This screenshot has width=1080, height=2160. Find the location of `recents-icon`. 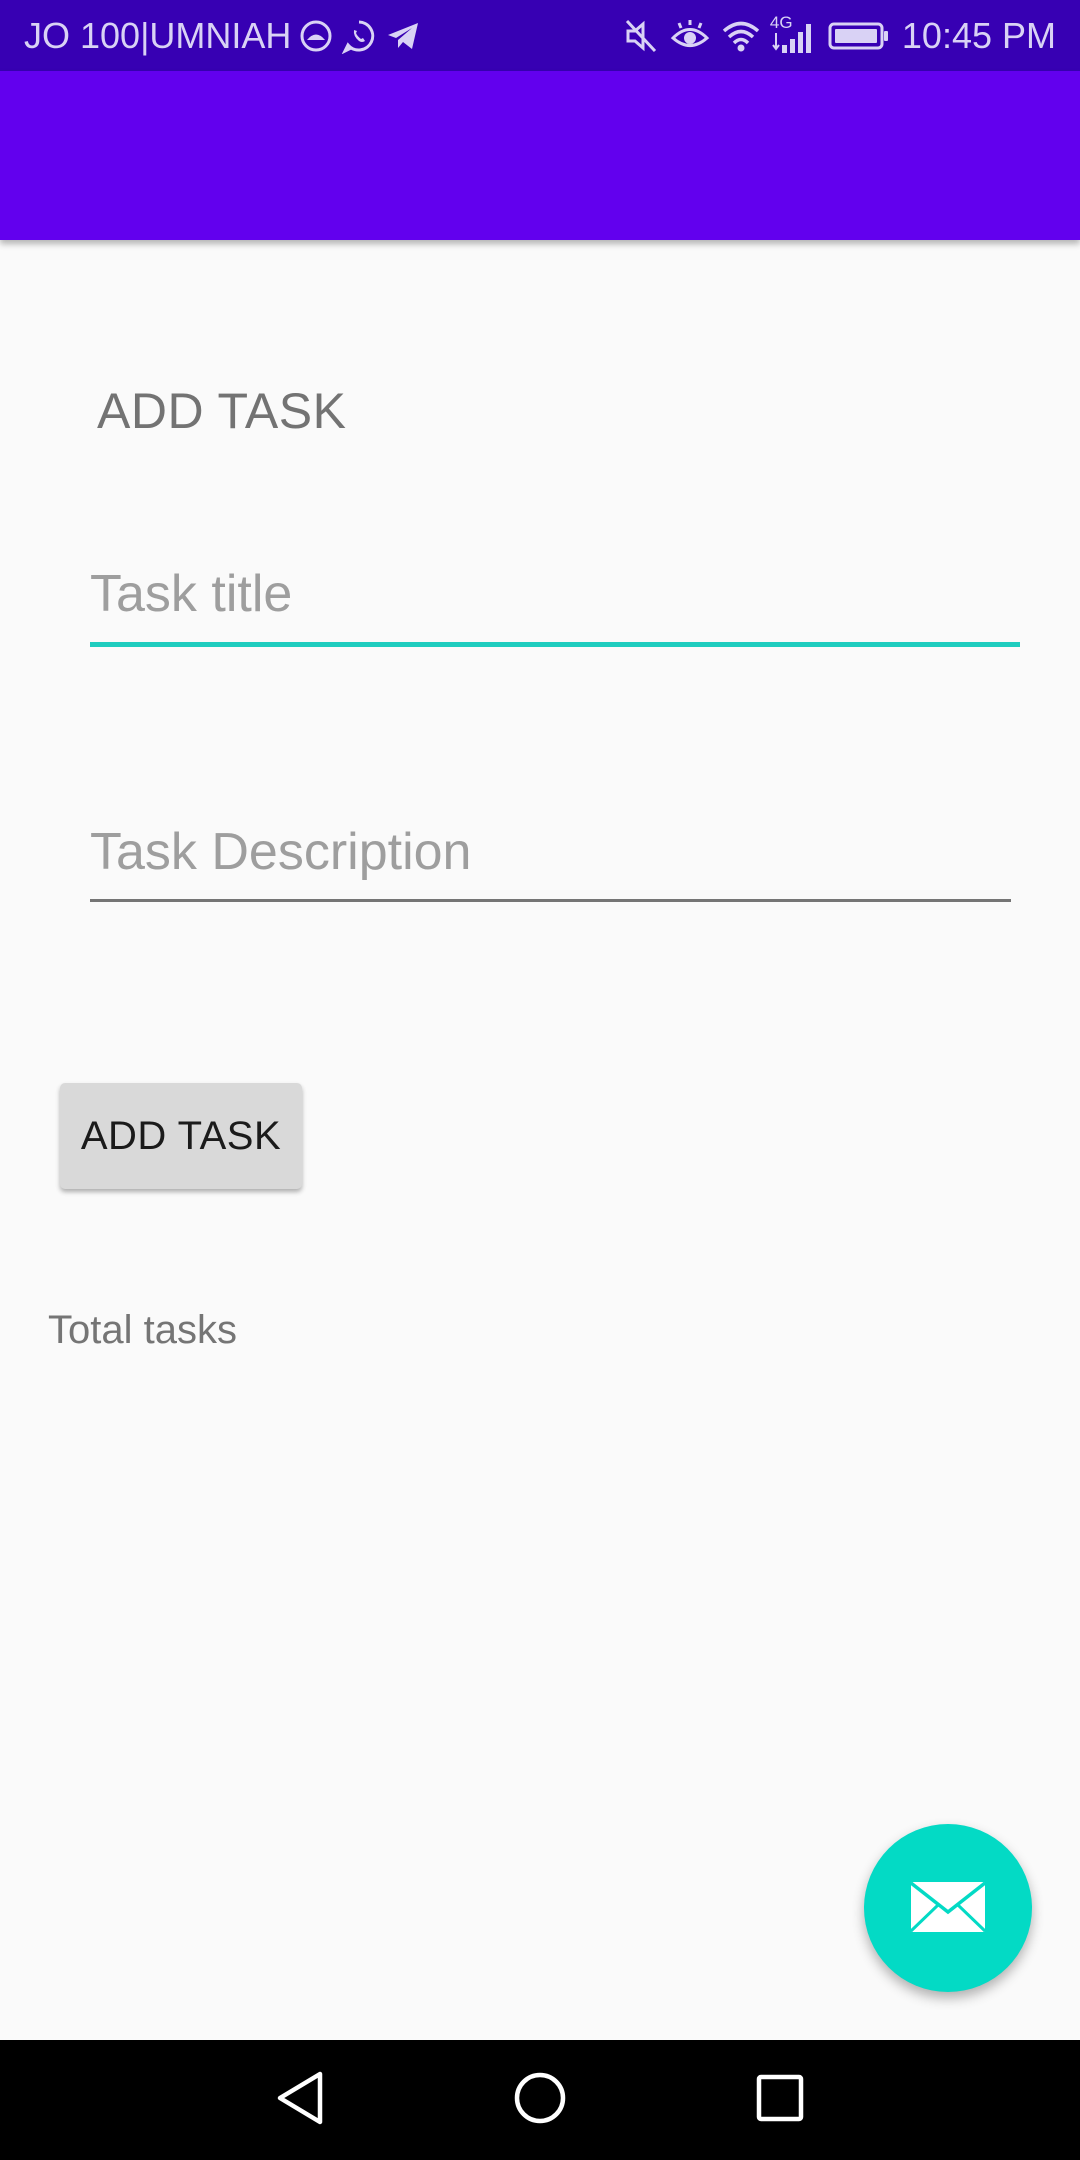

recents-icon is located at coordinates (780, 2100).